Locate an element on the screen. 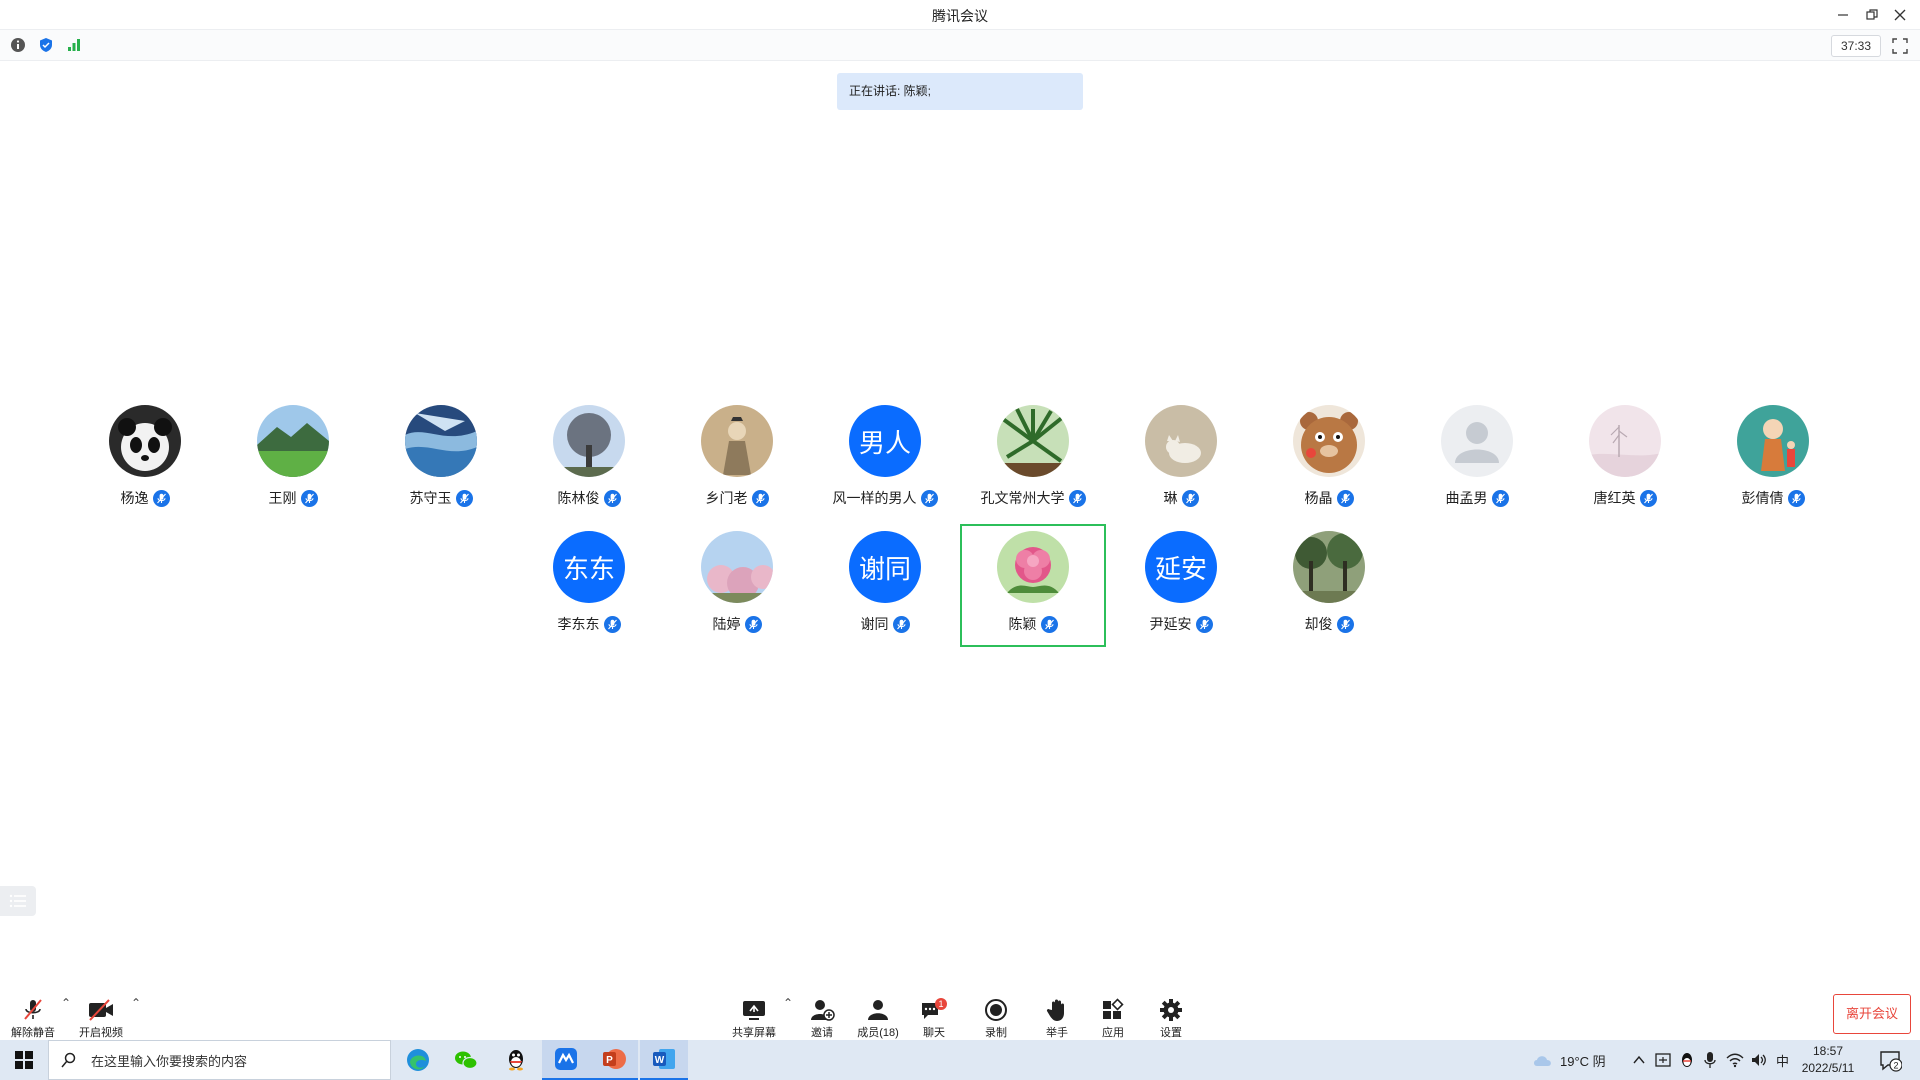  share-screen-icon is located at coordinates (754, 1010).